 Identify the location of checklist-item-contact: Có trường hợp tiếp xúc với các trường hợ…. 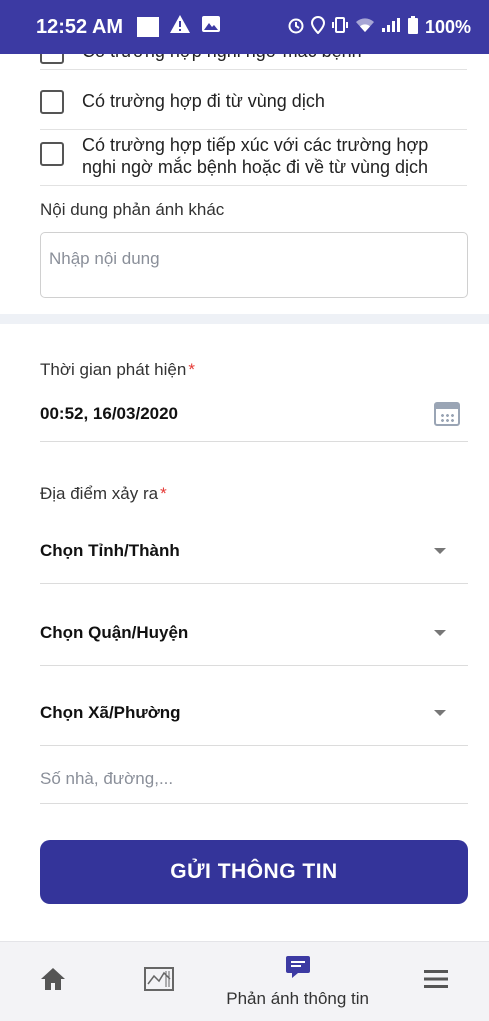
(253, 159).